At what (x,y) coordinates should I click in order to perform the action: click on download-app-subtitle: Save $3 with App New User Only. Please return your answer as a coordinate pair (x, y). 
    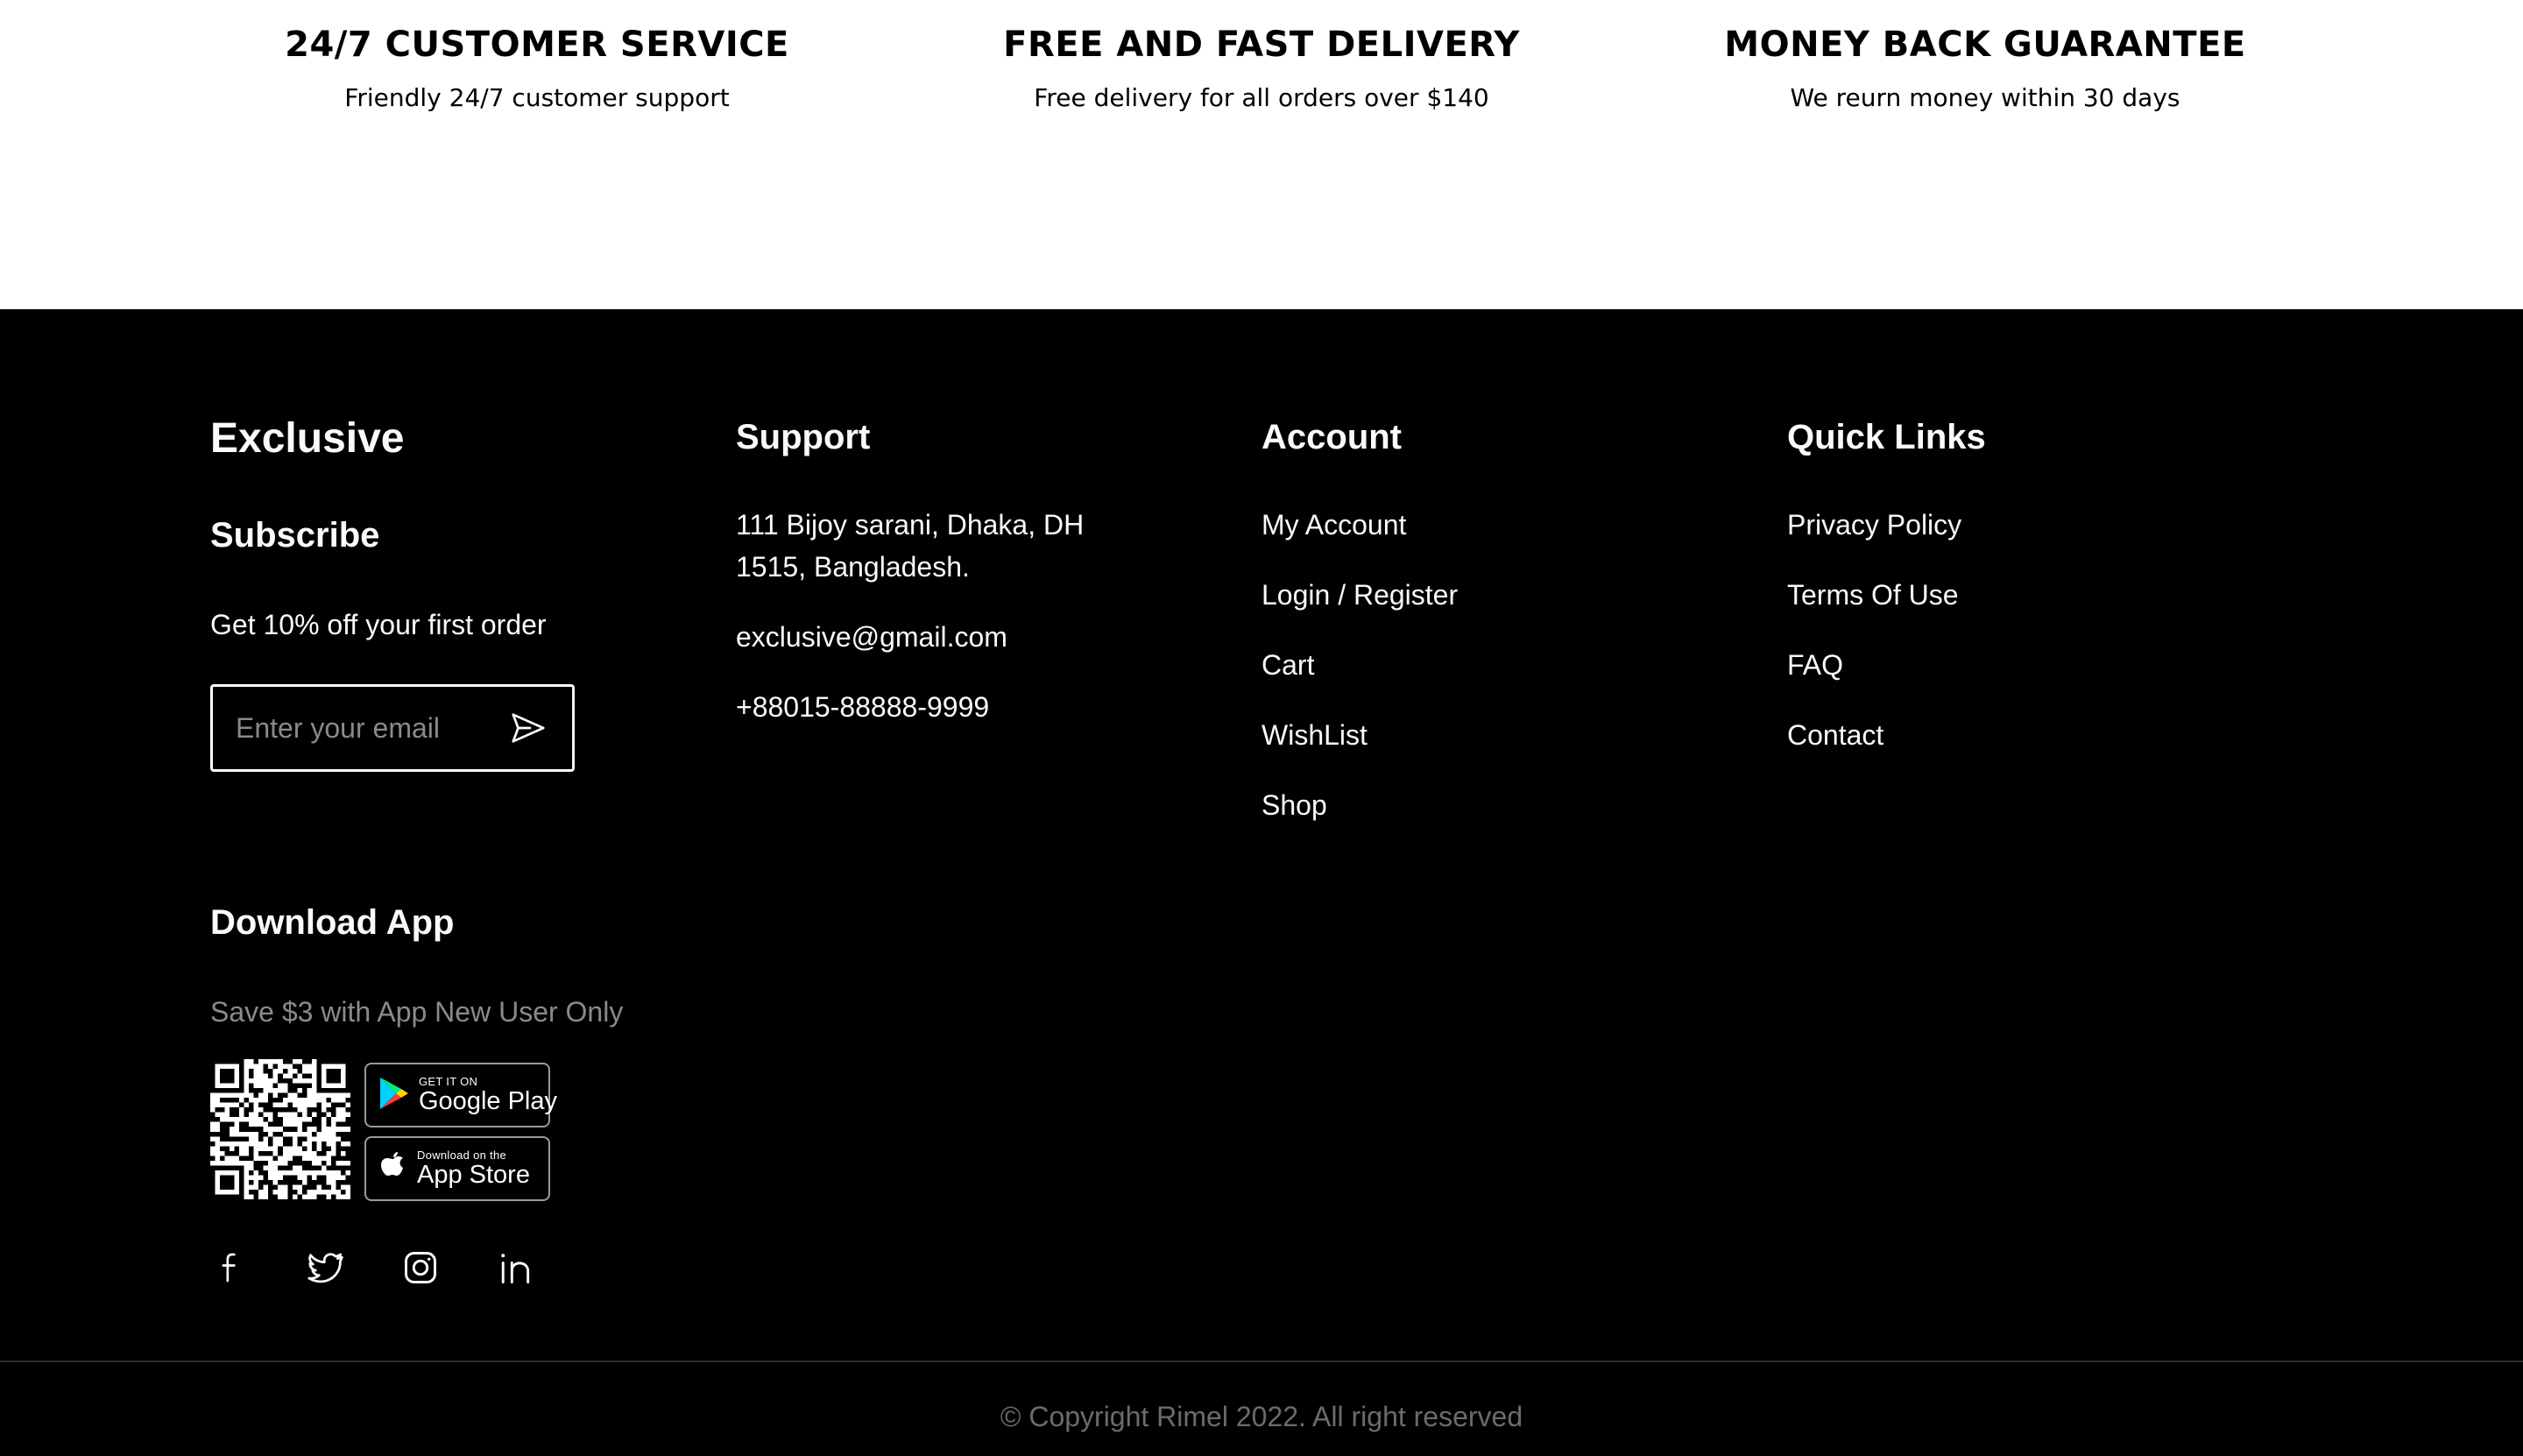
    Looking at the image, I should click on (417, 1012).